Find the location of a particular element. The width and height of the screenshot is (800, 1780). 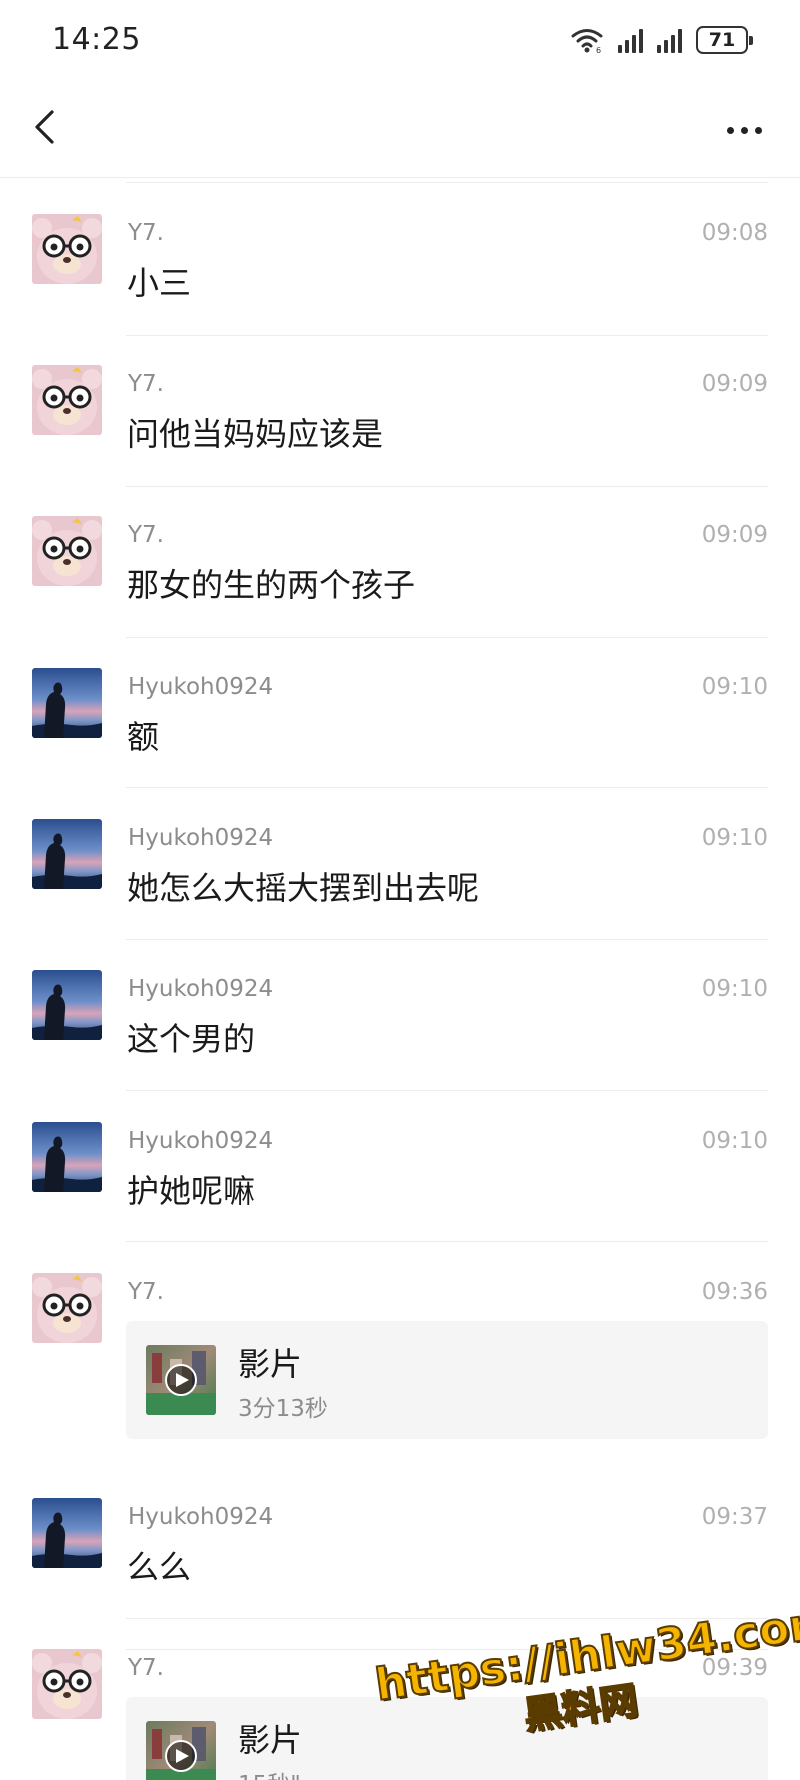

svg-text: 6 is located at coordinates (598, 49).